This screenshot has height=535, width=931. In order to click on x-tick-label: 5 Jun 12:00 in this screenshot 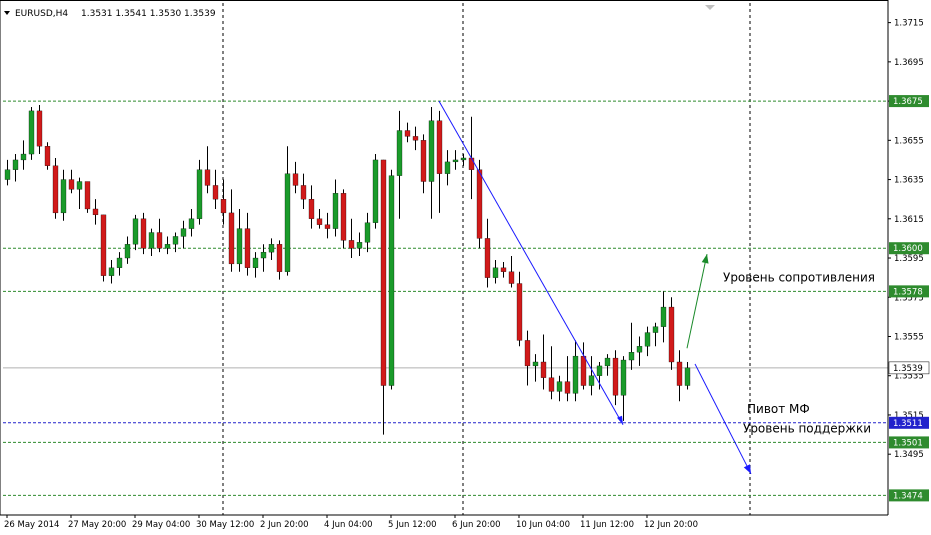, I will do `click(412, 525)`.